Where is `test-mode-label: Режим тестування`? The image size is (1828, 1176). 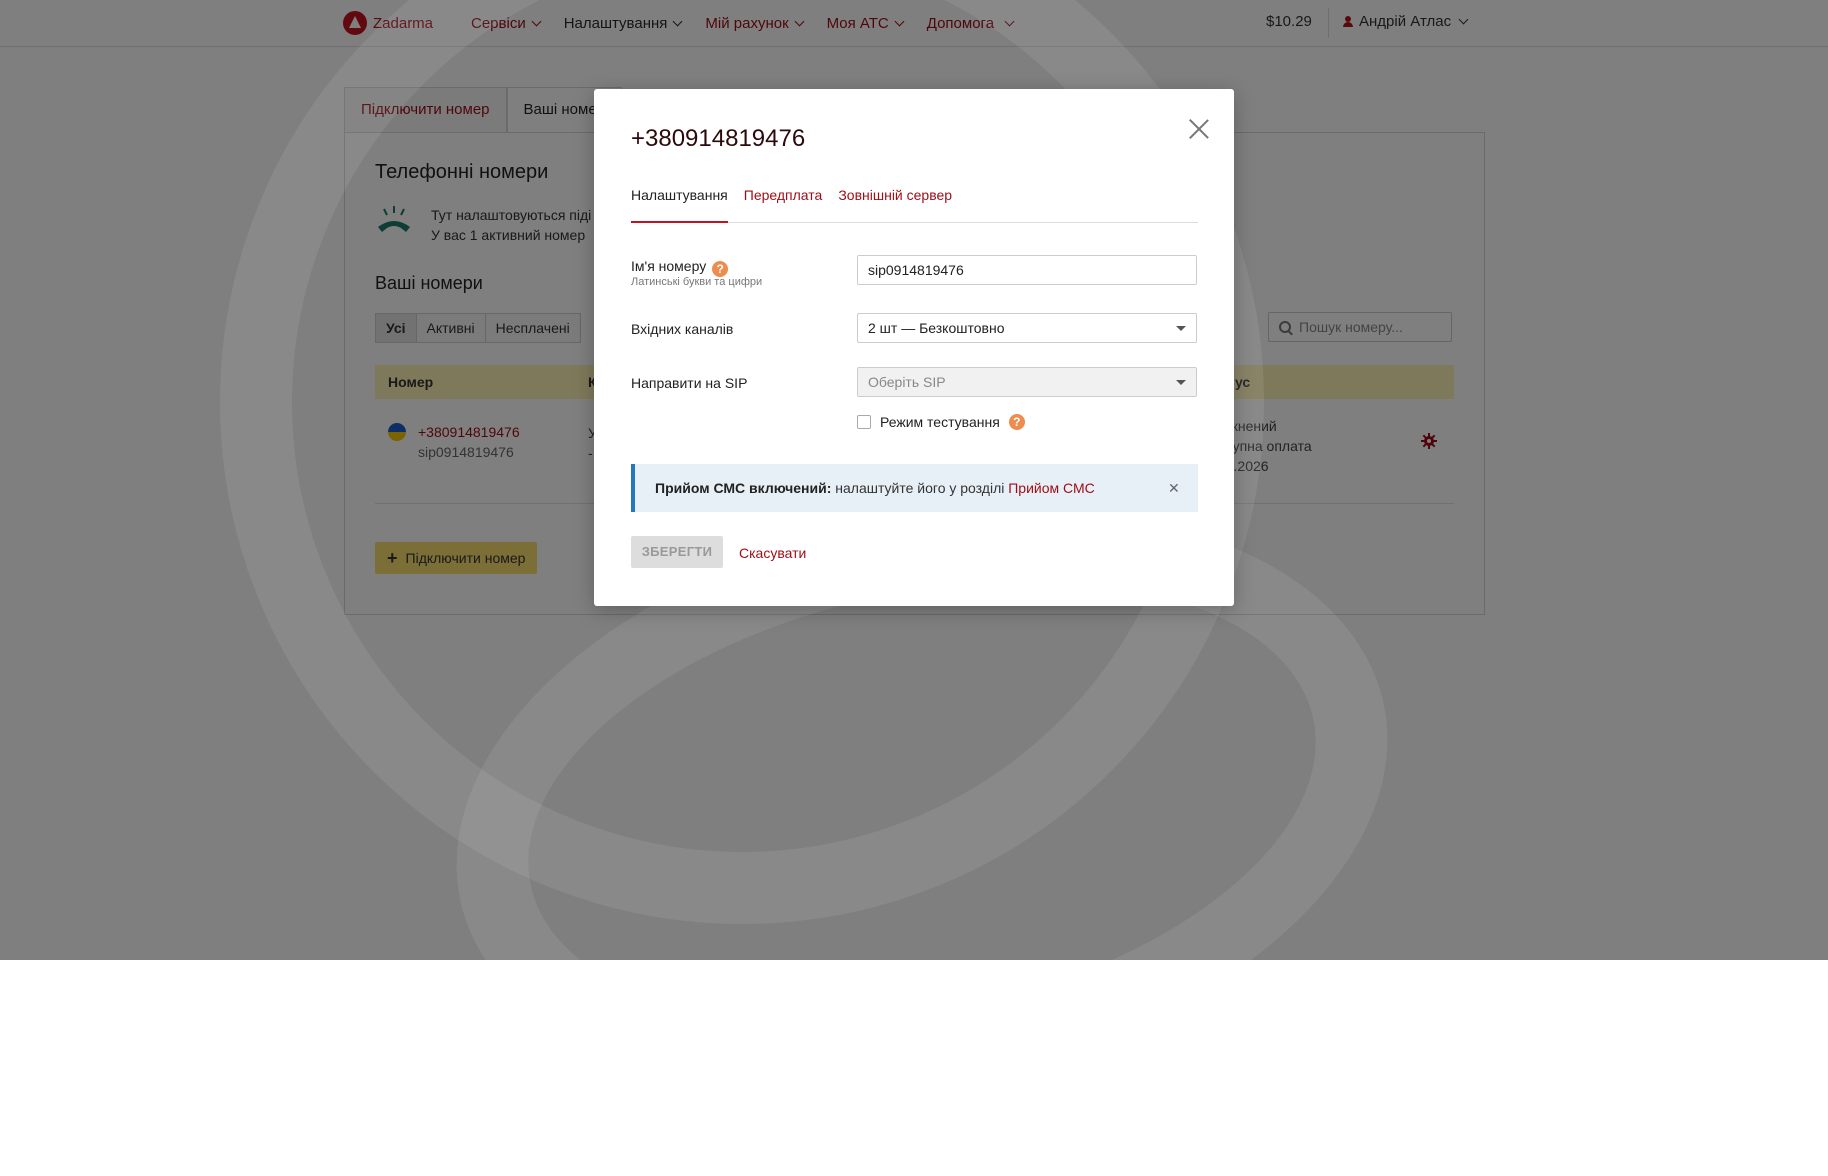
test-mode-label: Режим тестування is located at coordinates (940, 422).